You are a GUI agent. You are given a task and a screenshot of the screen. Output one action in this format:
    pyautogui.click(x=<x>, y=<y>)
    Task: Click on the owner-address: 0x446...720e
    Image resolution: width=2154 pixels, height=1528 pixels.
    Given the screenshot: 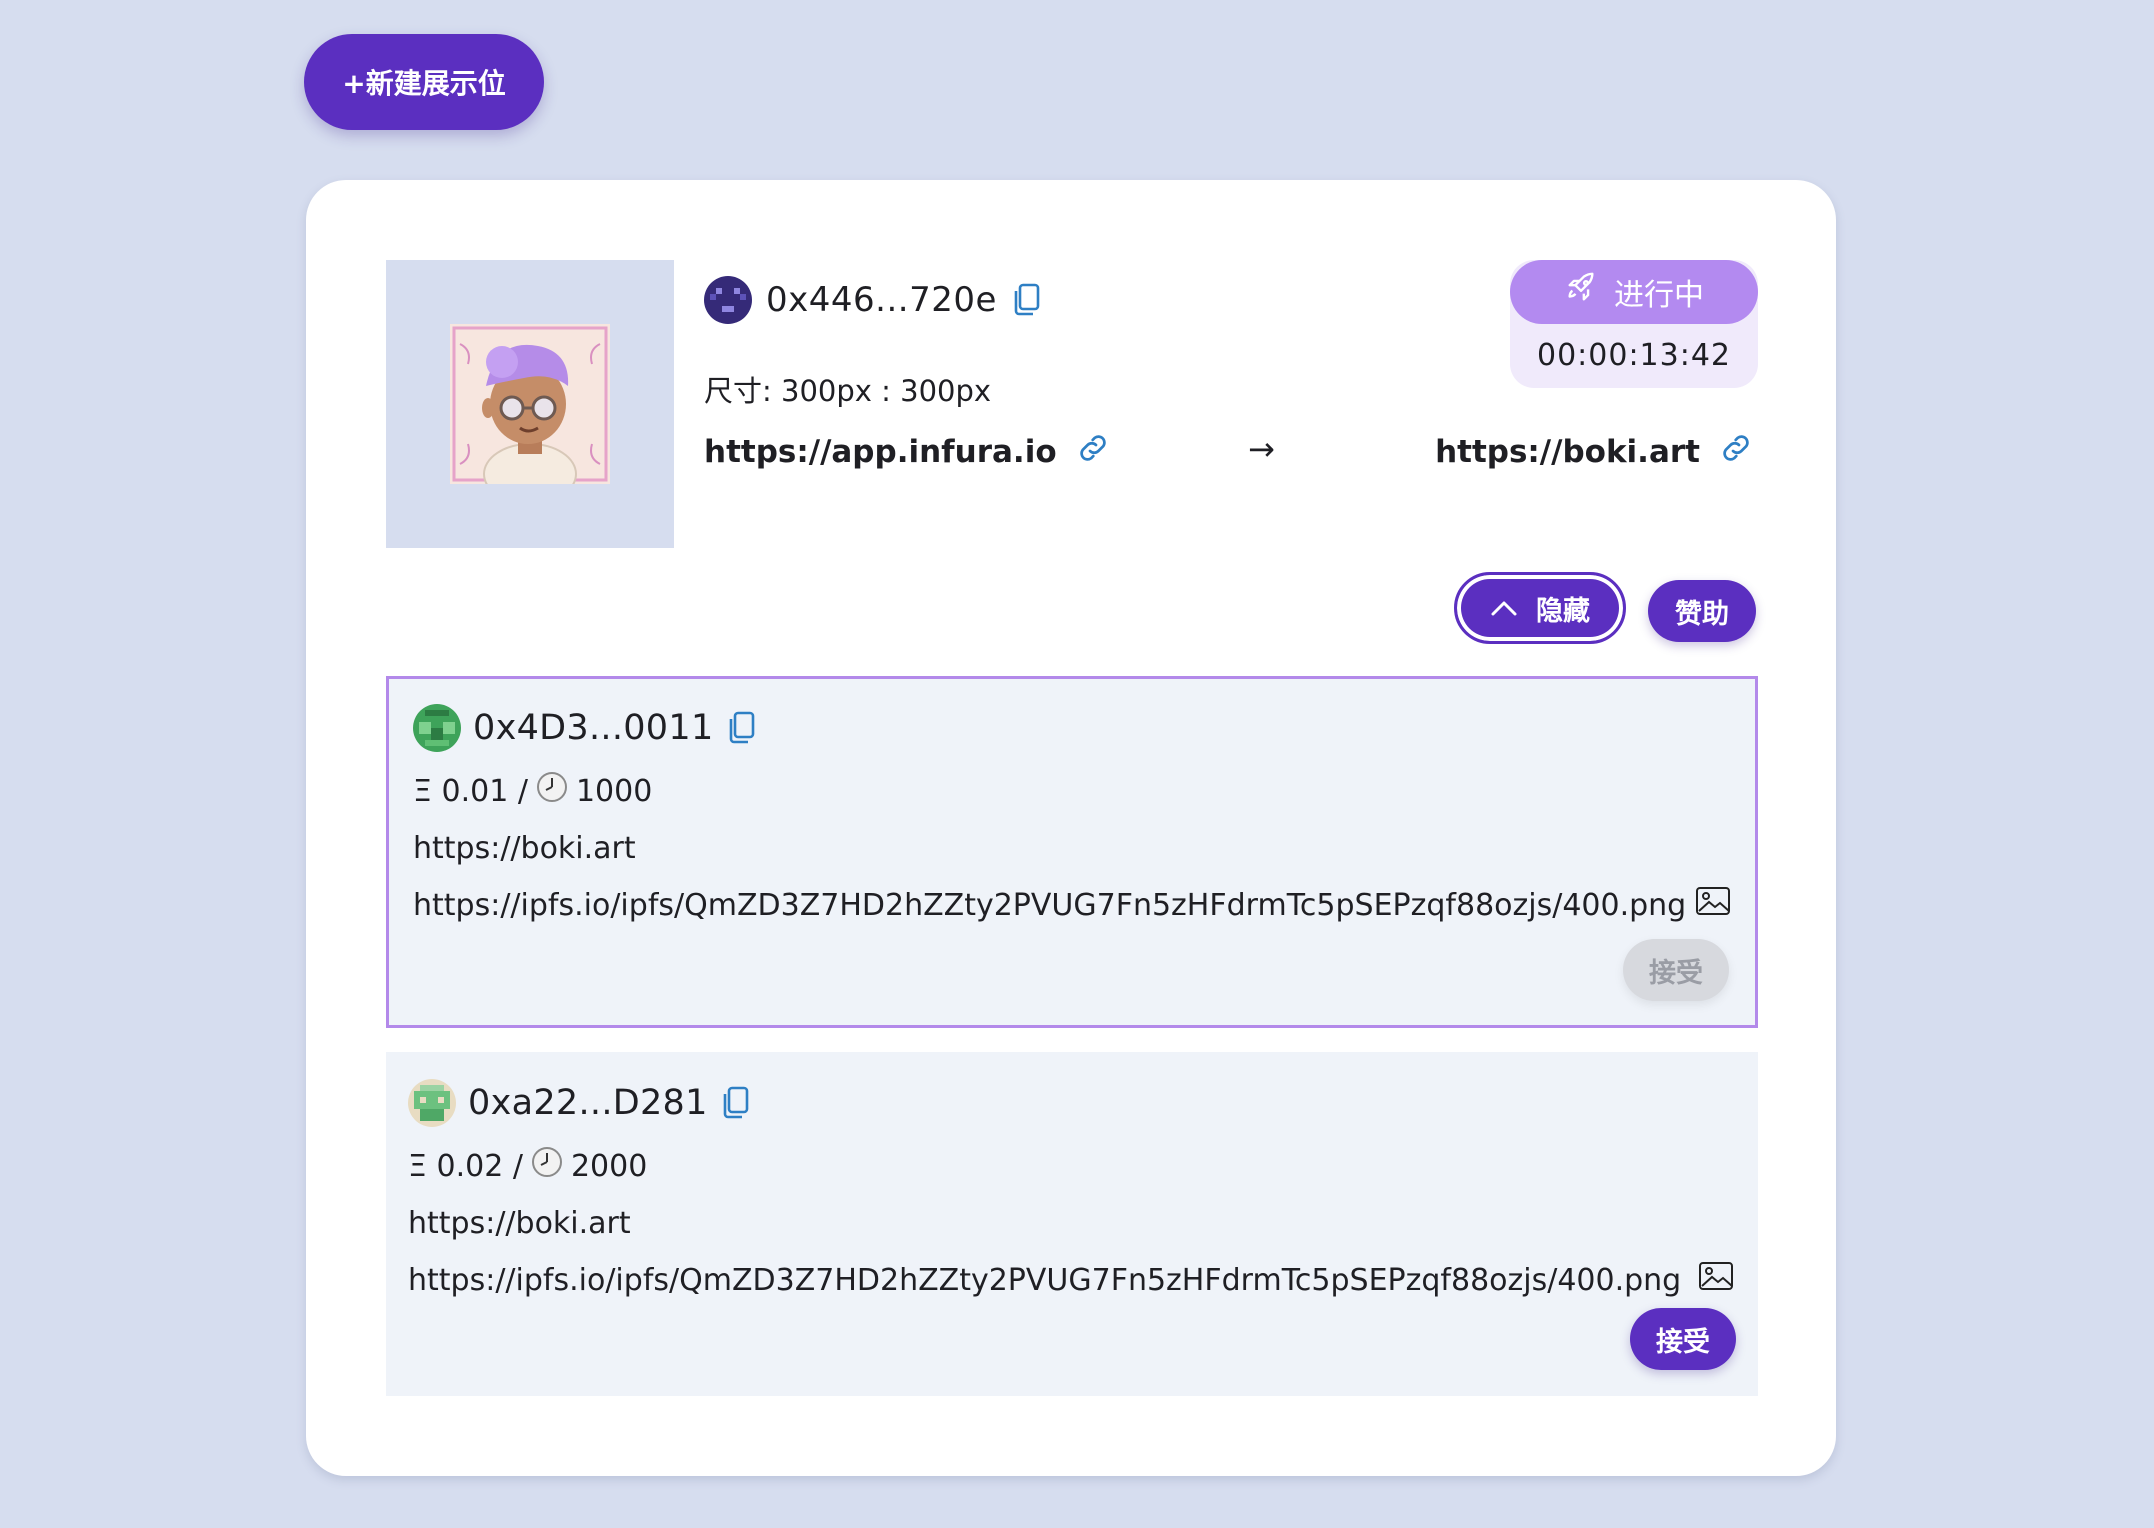 What is the action you would take?
    pyautogui.click(x=881, y=300)
    